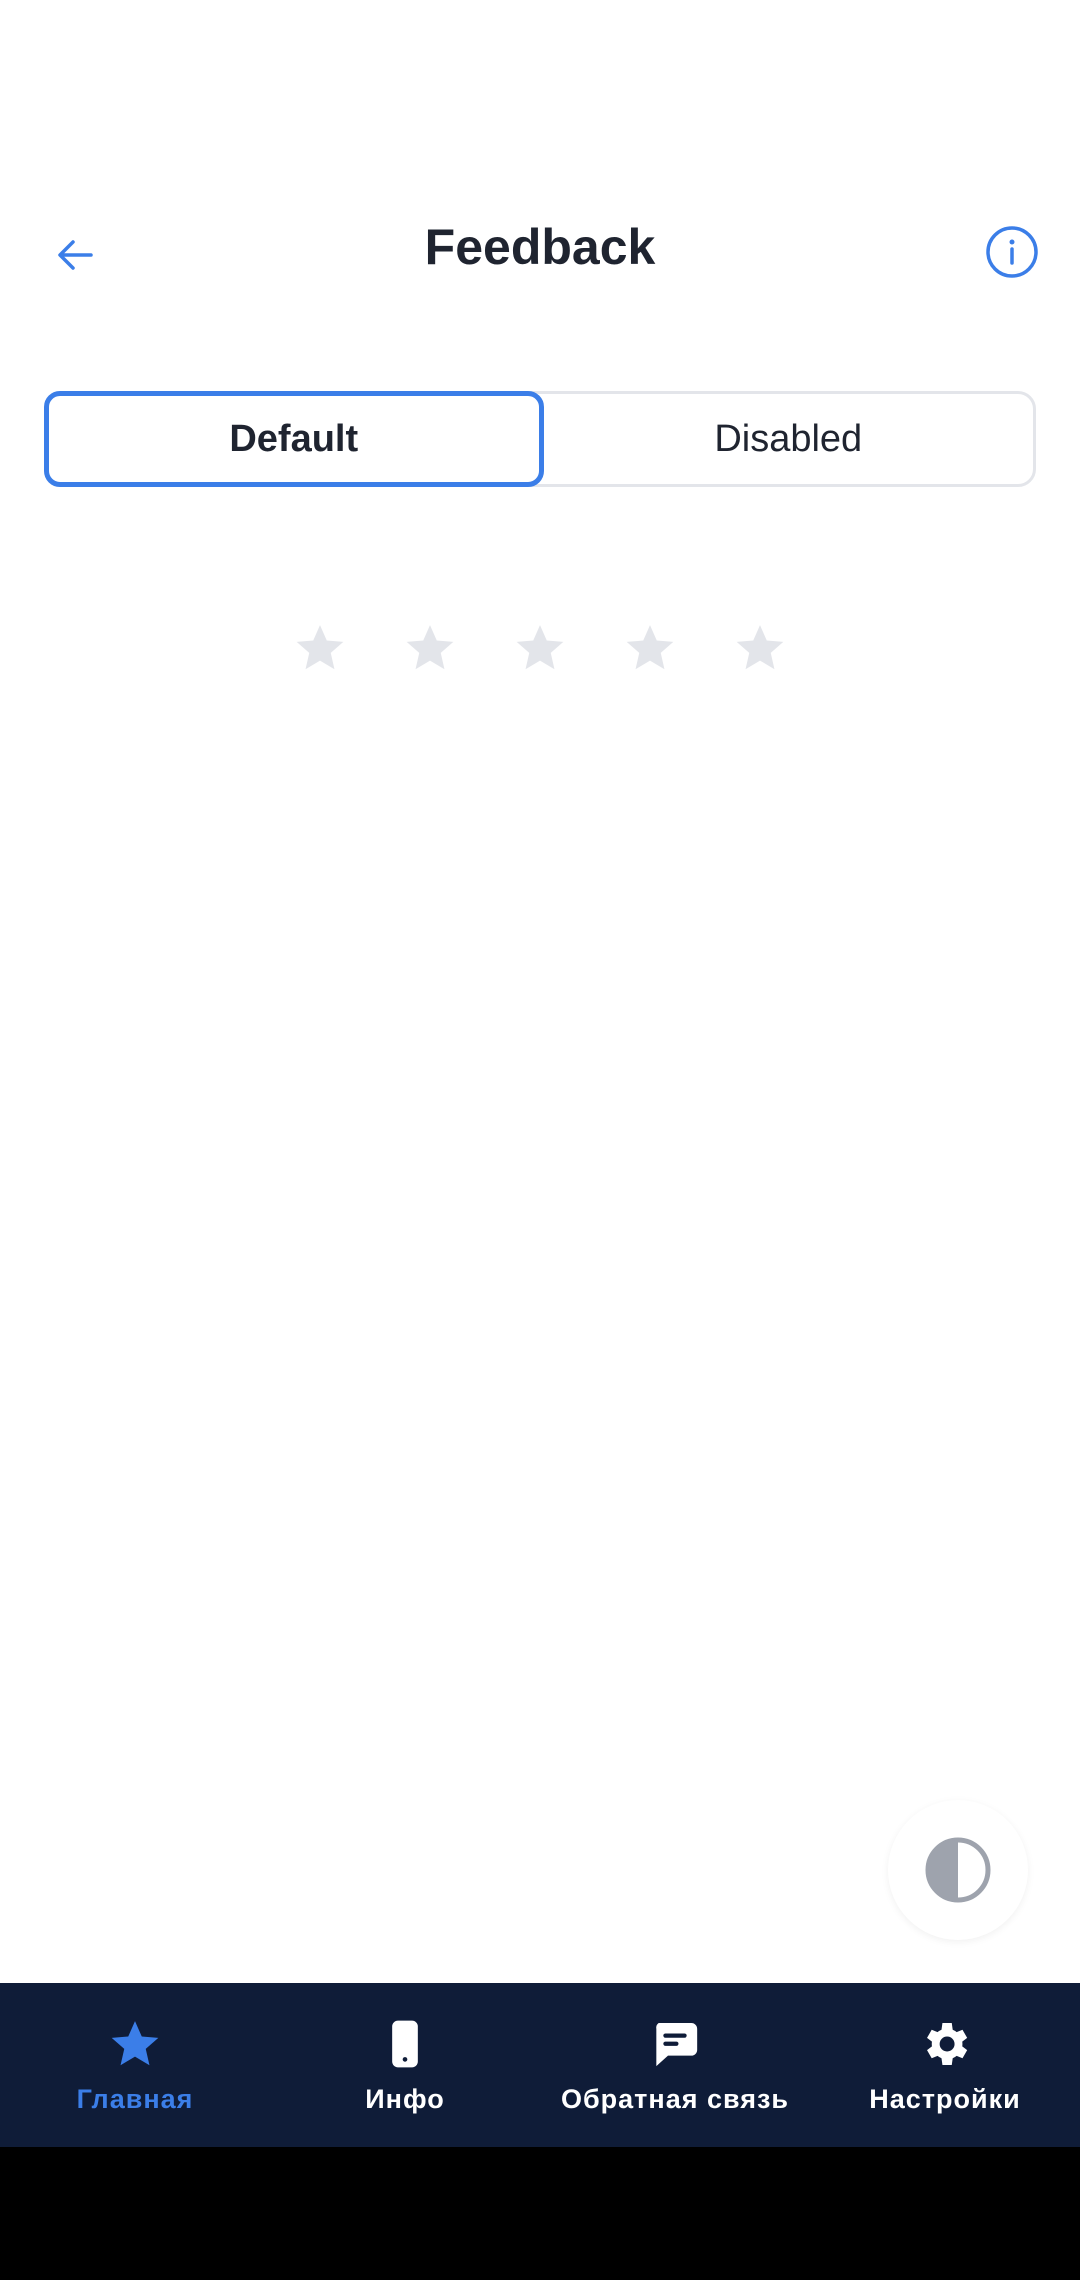  I want to click on info-circle-icon, so click(1012, 252).